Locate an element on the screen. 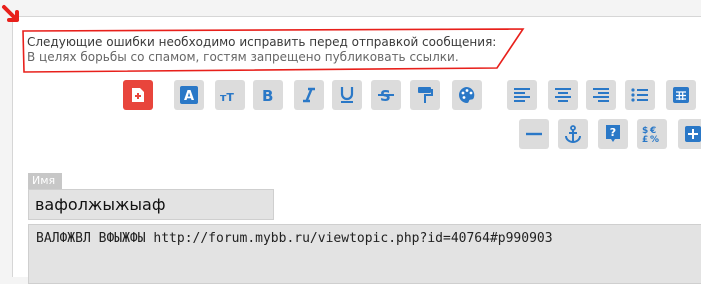  align-right-button is located at coordinates (601, 95).